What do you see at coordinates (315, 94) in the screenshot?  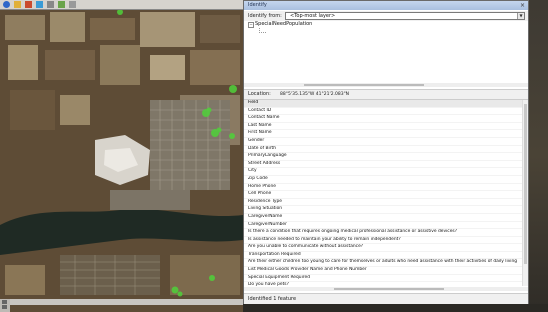 I see `location-value: 88°5'35.135"W 41°21'2.083"N` at bounding box center [315, 94].